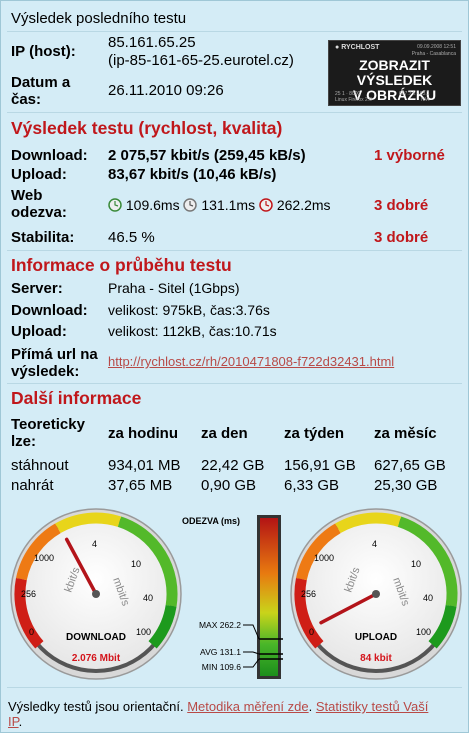 The image size is (469, 733). What do you see at coordinates (416, 564) in the screenshot?
I see `upload-tick-10: 10` at bounding box center [416, 564].